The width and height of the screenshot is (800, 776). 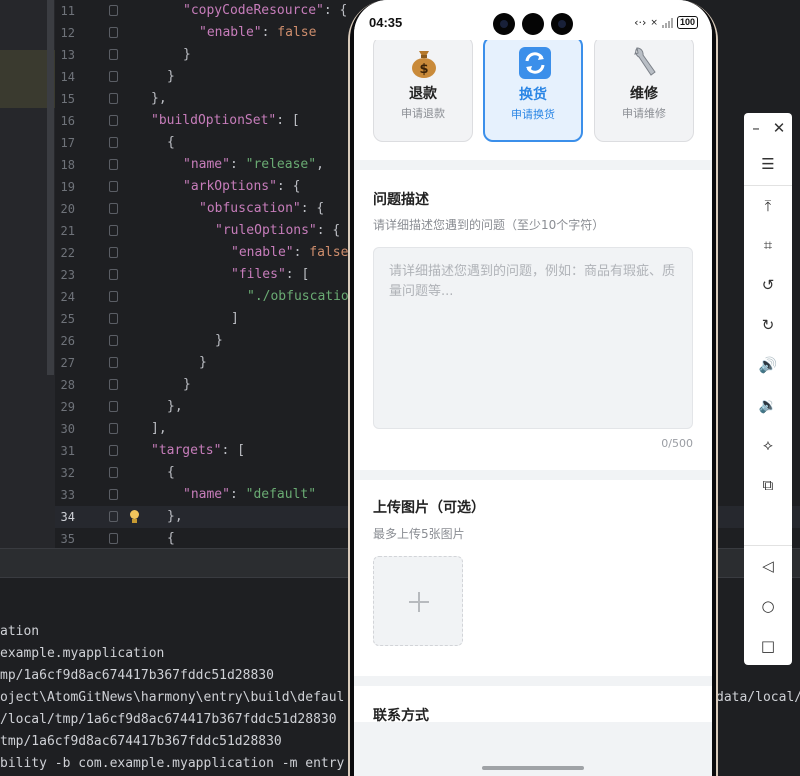 I want to click on line-number: 31, so click(x=67, y=451).